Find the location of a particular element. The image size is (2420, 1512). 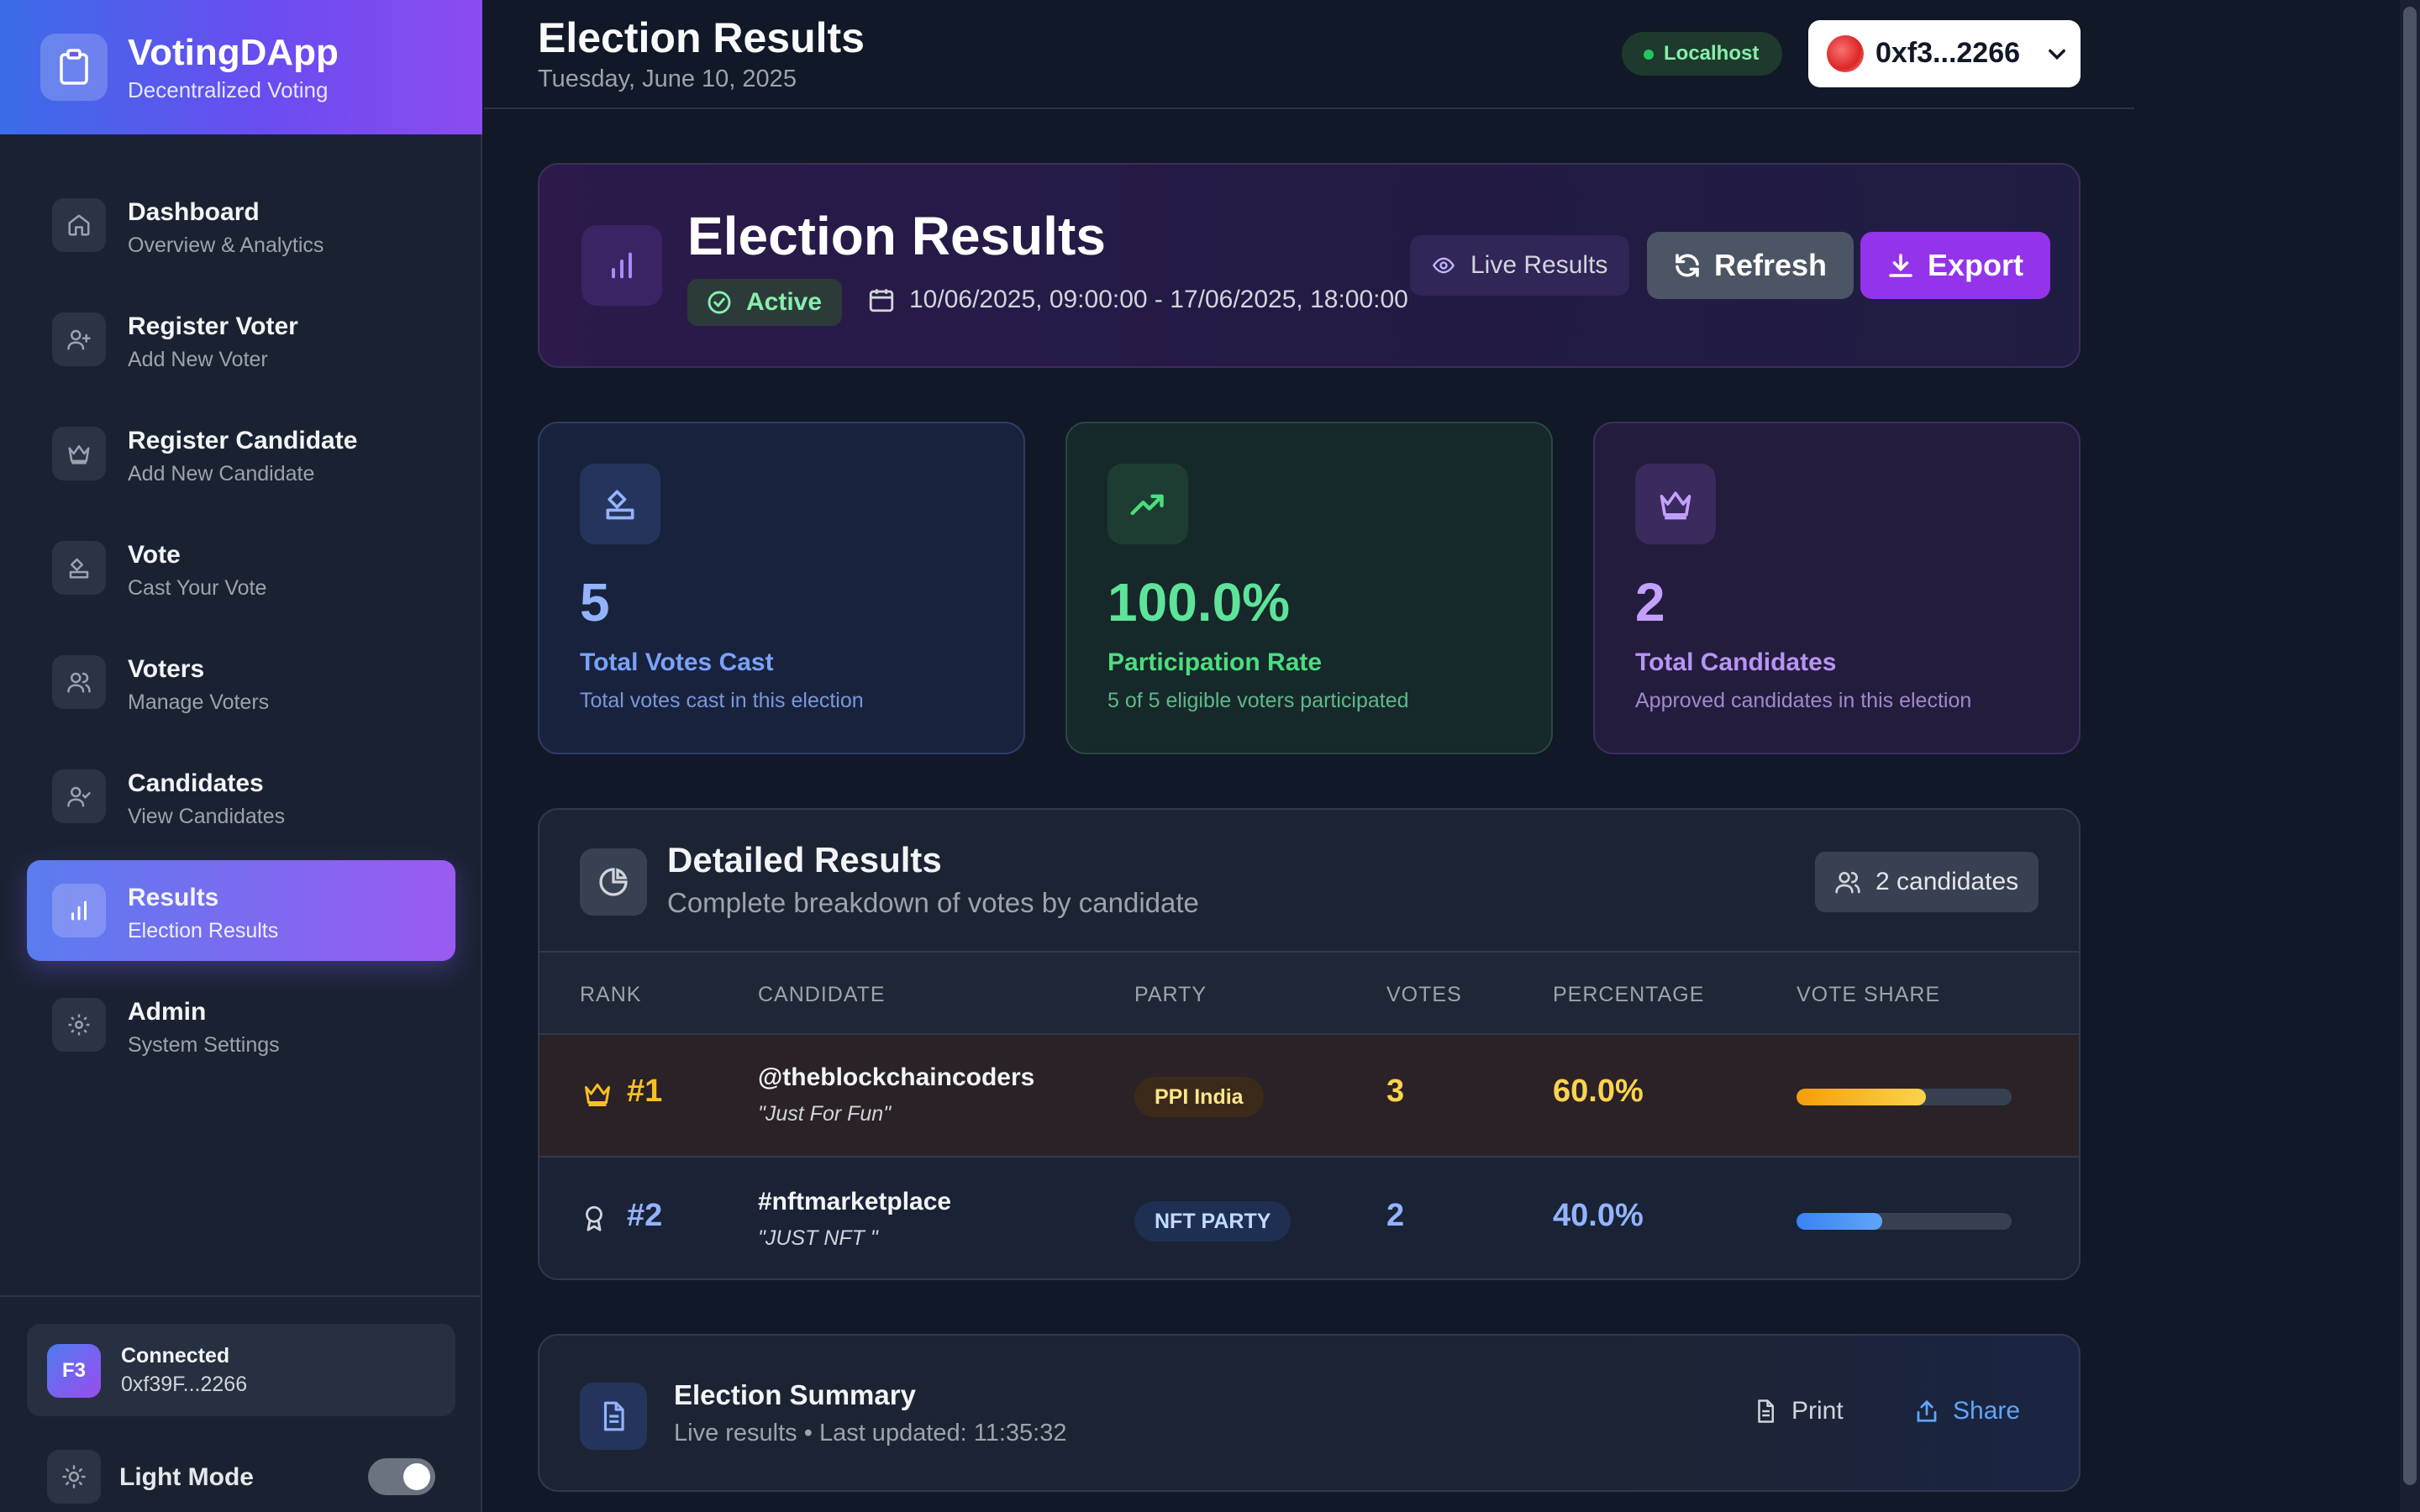

share-icon is located at coordinates (1927, 1410).